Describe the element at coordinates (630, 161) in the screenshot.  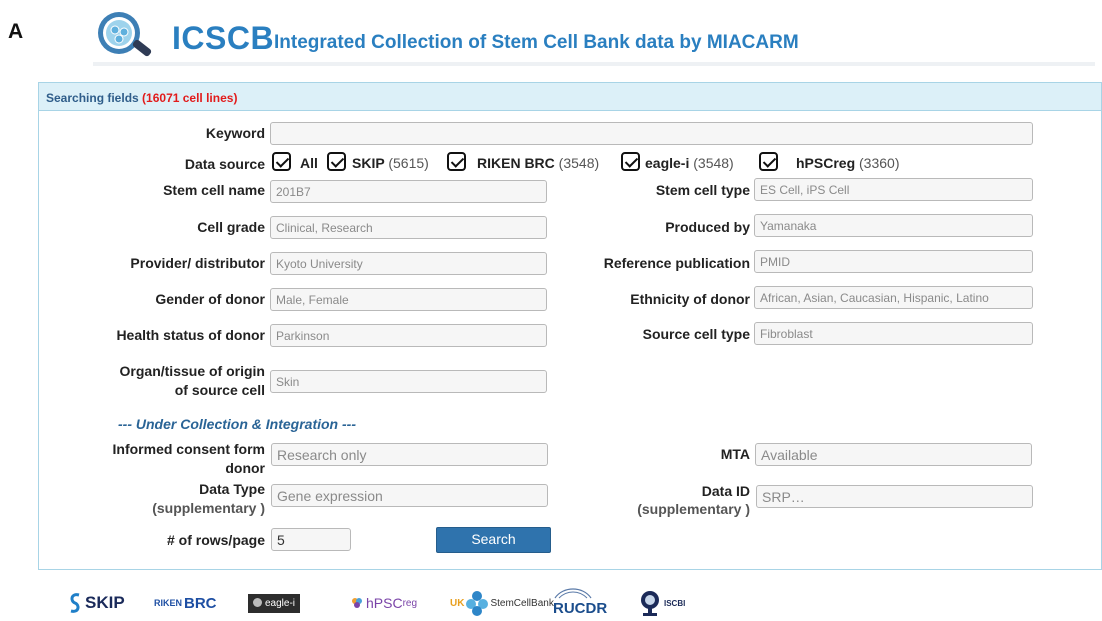
I see `checkbox-eagle-i` at that location.